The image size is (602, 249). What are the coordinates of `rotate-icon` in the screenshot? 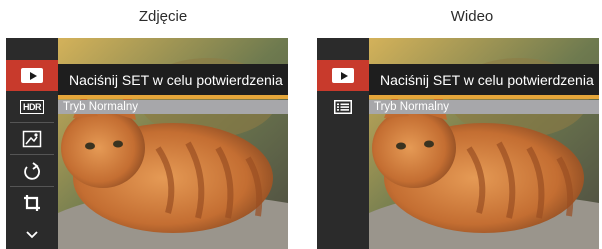 It's located at (32, 170).